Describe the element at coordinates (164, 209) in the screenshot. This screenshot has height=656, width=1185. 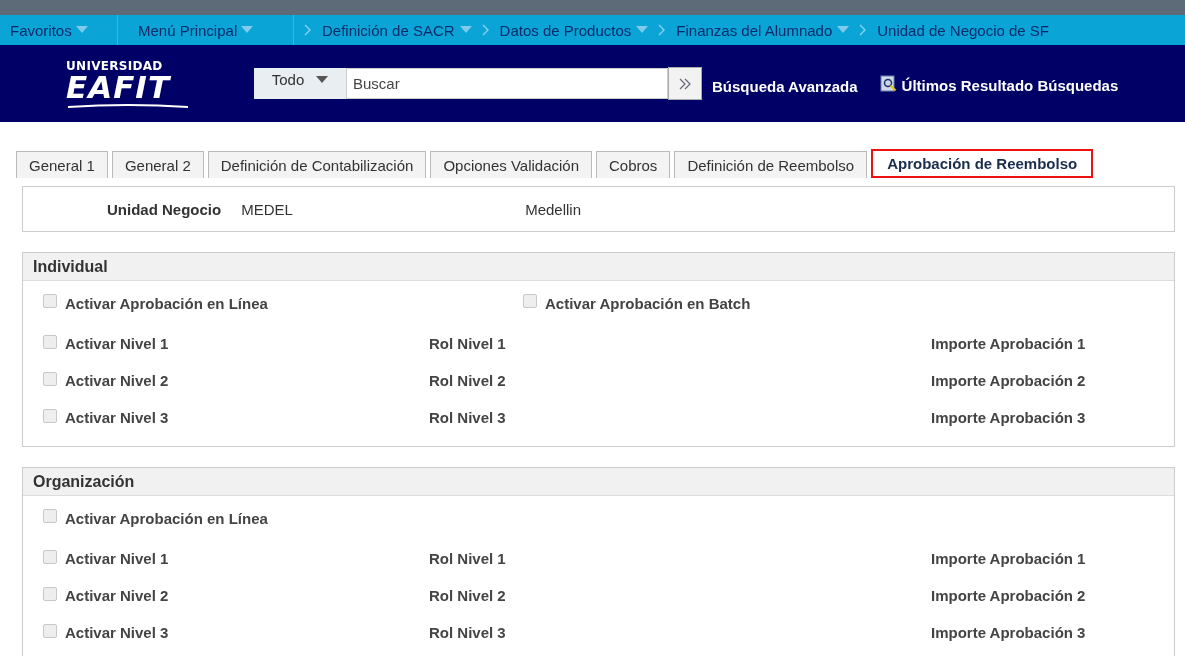
I see `field-label: Unidad Negocio` at that location.